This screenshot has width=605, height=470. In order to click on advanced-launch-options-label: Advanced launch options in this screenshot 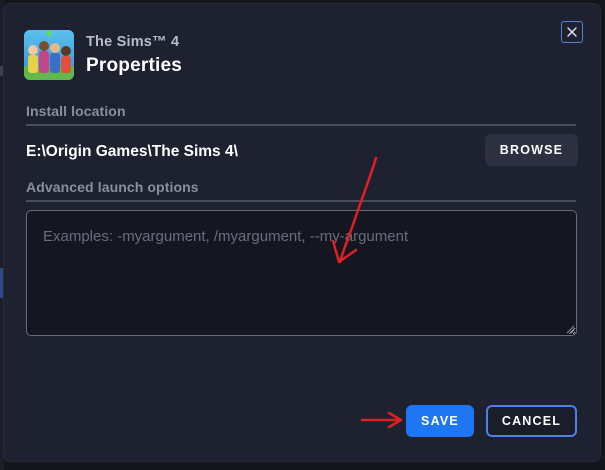, I will do `click(112, 187)`.